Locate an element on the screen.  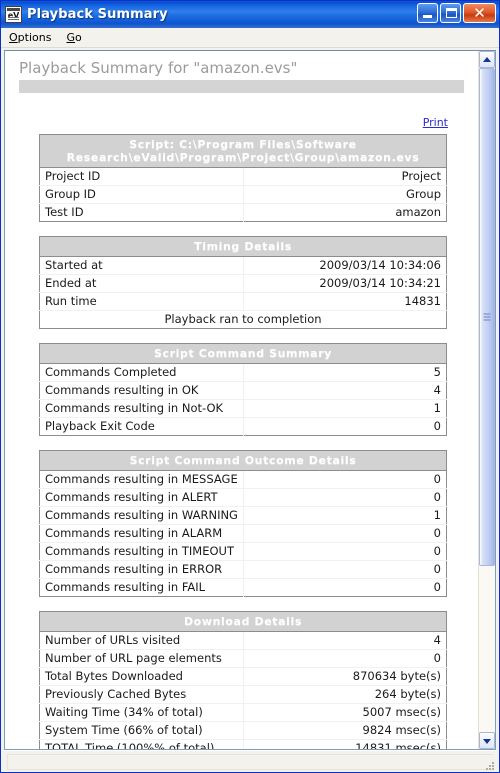
table-row: Commands resulting in TIMEOUT 0 is located at coordinates (243, 551).